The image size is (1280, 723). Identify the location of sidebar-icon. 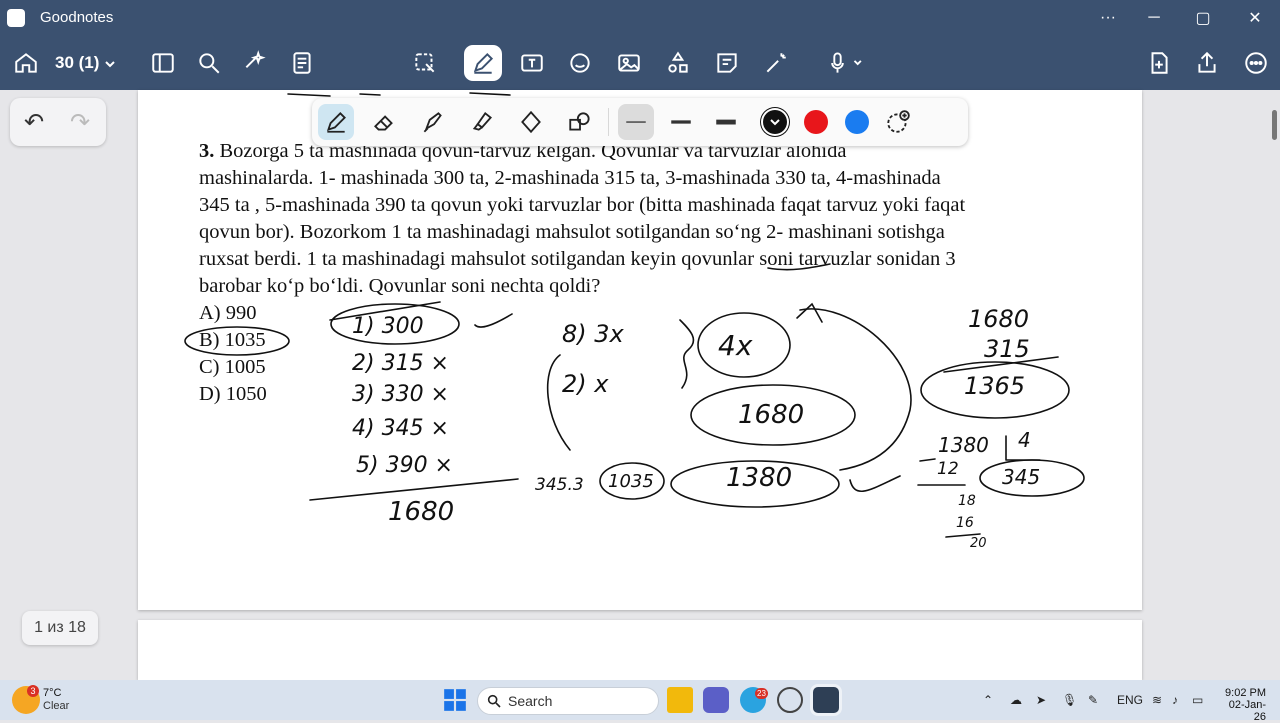
(163, 63).